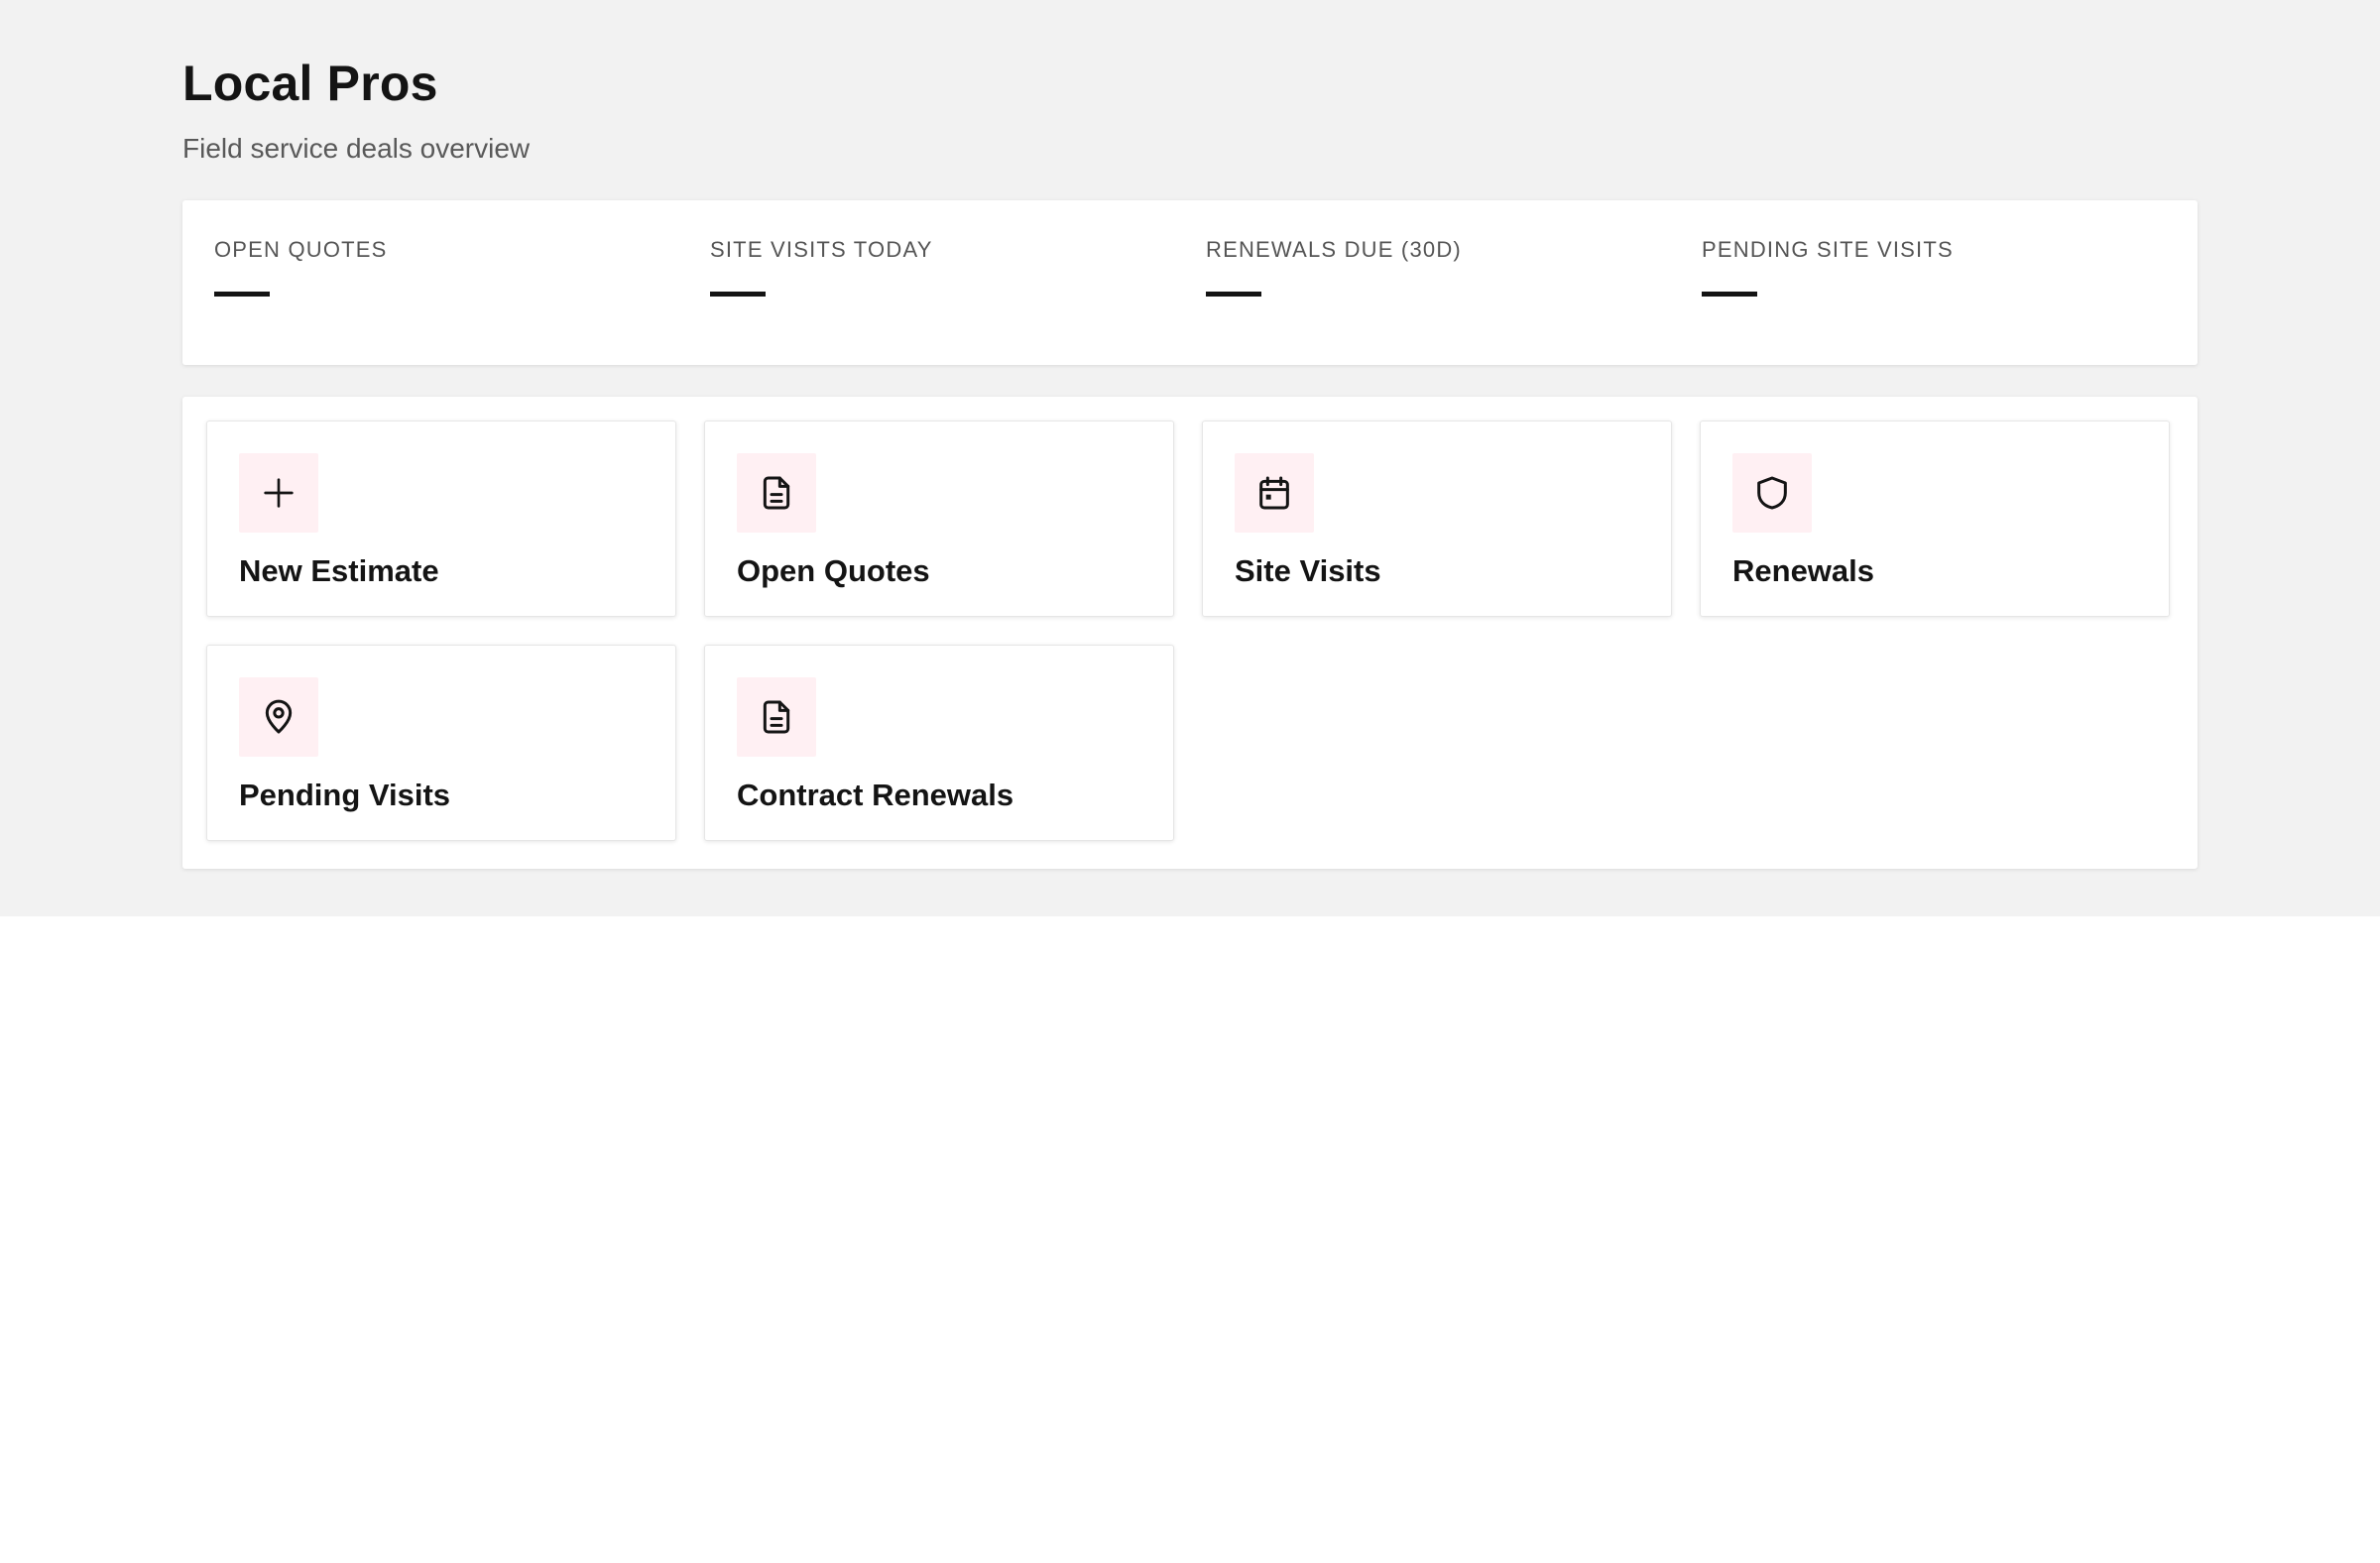  I want to click on site-visits-tile: Site Visits, so click(1437, 519).